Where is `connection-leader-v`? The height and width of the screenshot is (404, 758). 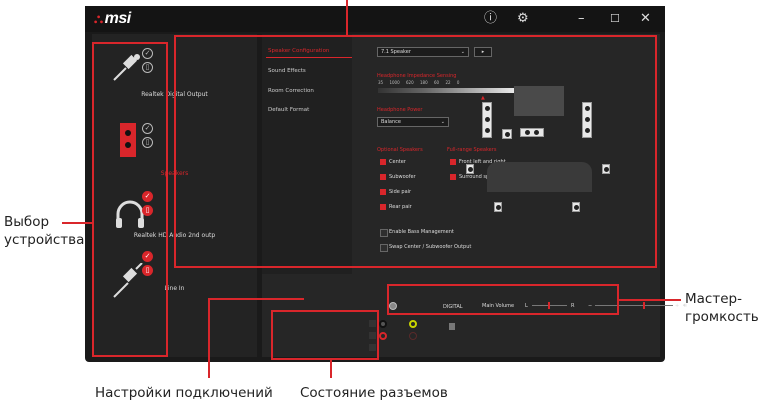 connection-leader-v is located at coordinates (209, 338).